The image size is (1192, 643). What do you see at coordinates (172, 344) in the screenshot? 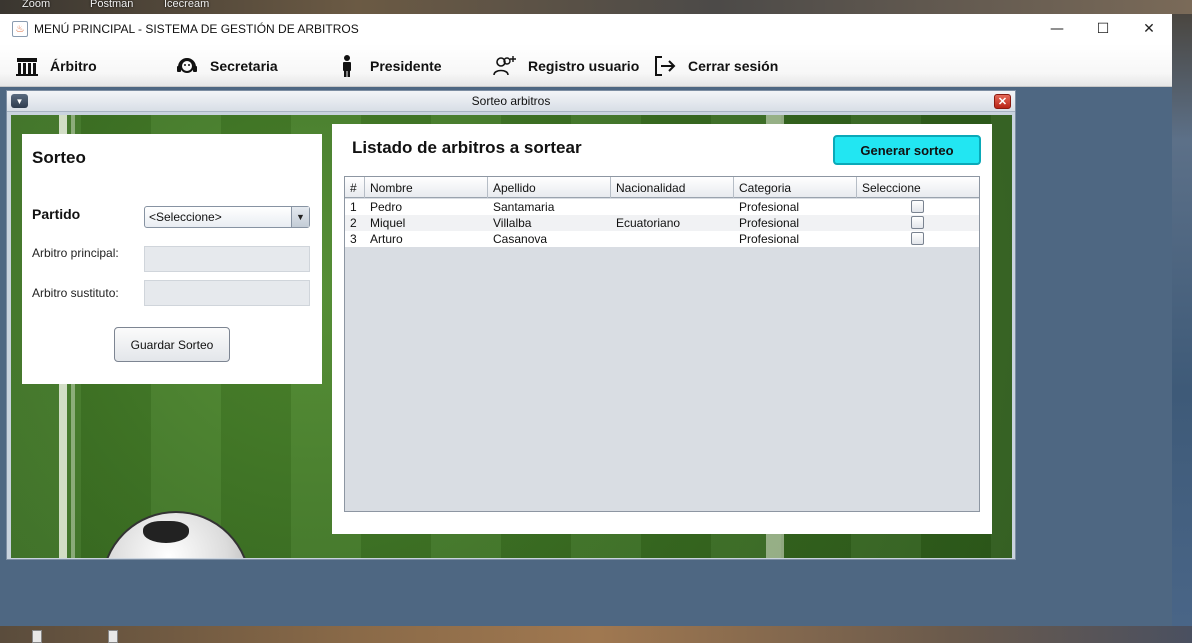
I see `guardar-sorteo-button: Guardar Sorteo` at bounding box center [172, 344].